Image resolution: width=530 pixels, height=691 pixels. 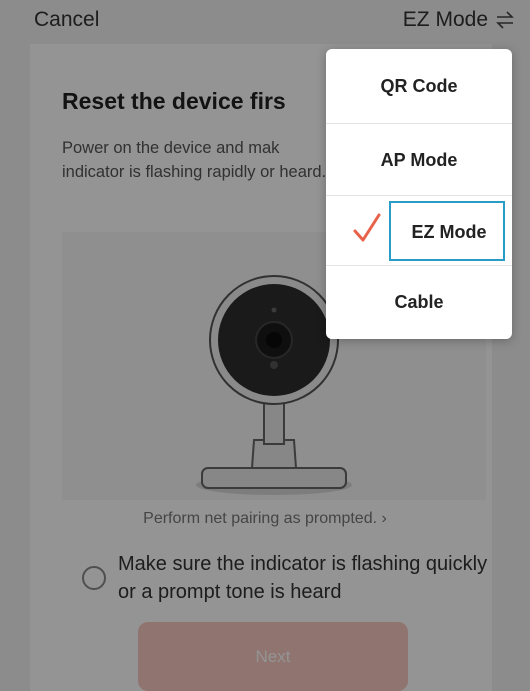 What do you see at coordinates (367, 227) in the screenshot?
I see `check-icon` at bounding box center [367, 227].